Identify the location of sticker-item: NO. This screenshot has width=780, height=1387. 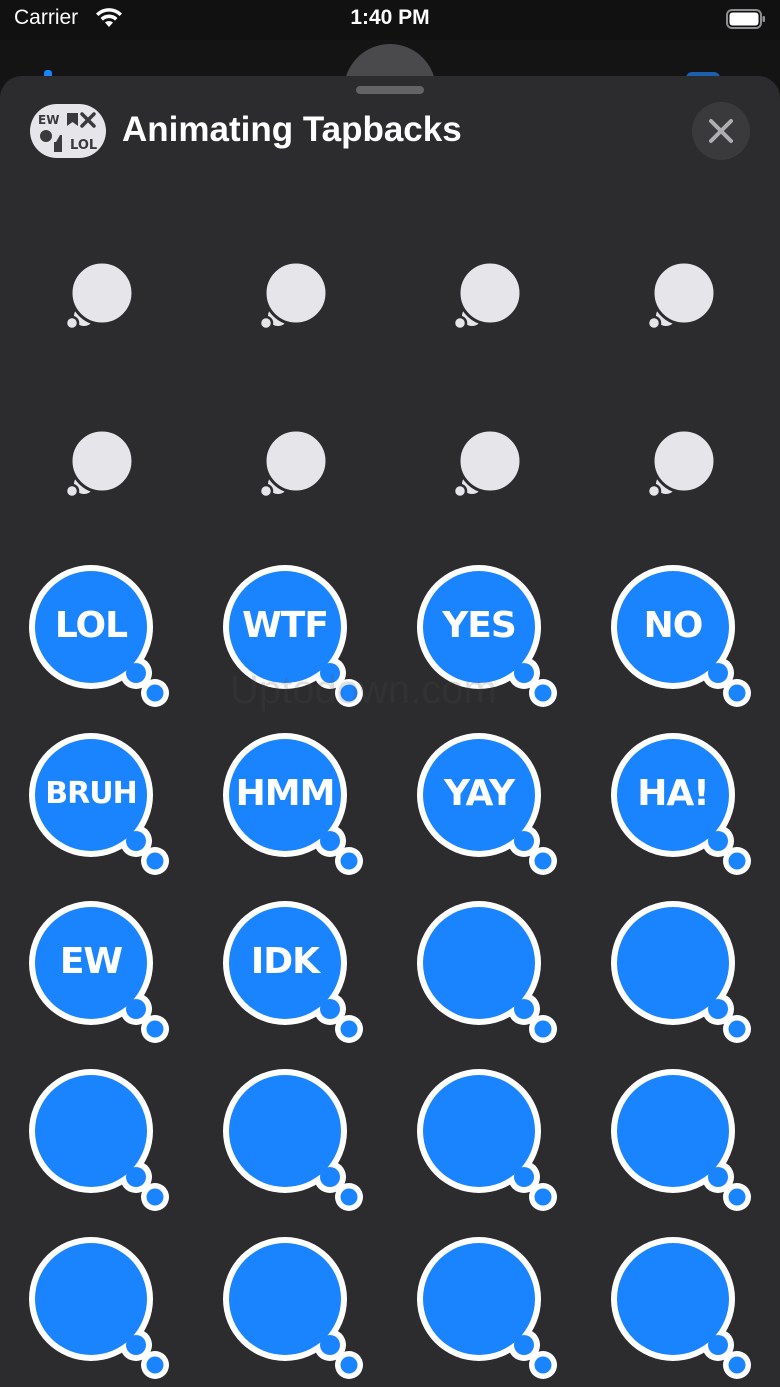
(679, 631).